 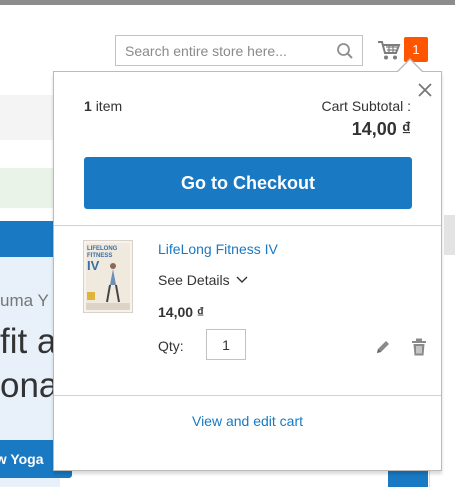 What do you see at coordinates (30, 117) in the screenshot?
I see `background-panel` at bounding box center [30, 117].